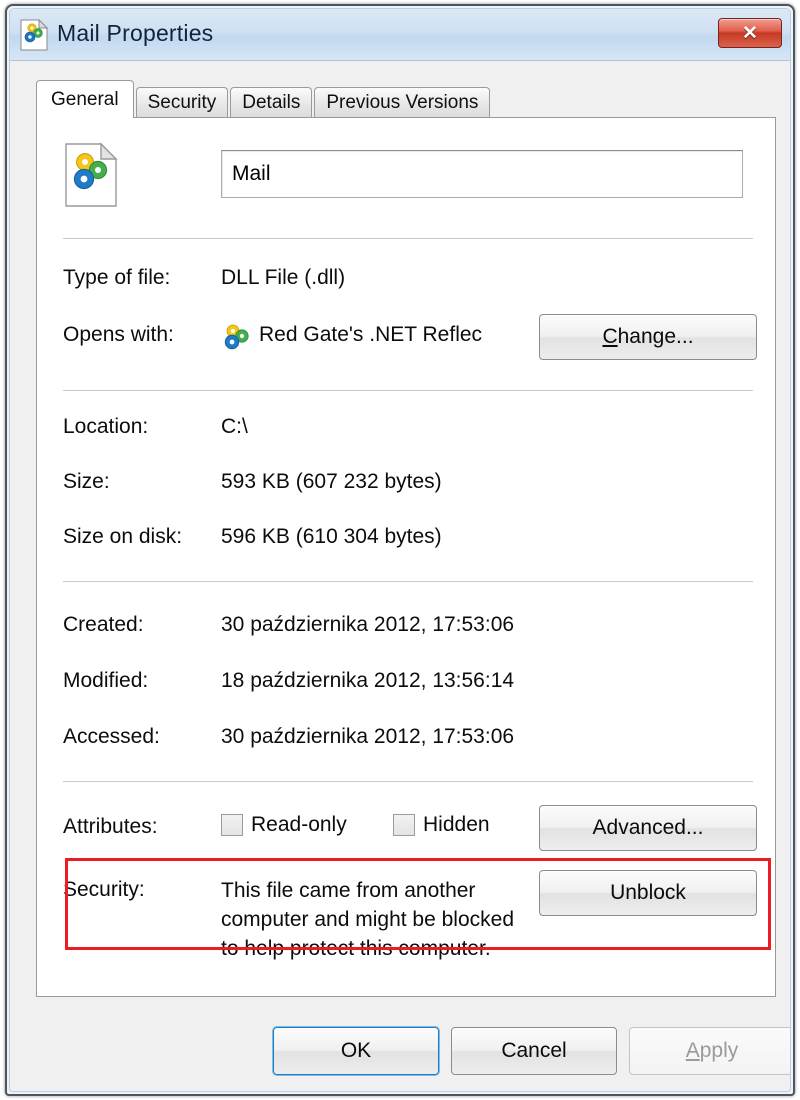 This screenshot has width=800, height=1100. Describe the element at coordinates (648, 893) in the screenshot. I see `unblock-button: Unblock` at that location.